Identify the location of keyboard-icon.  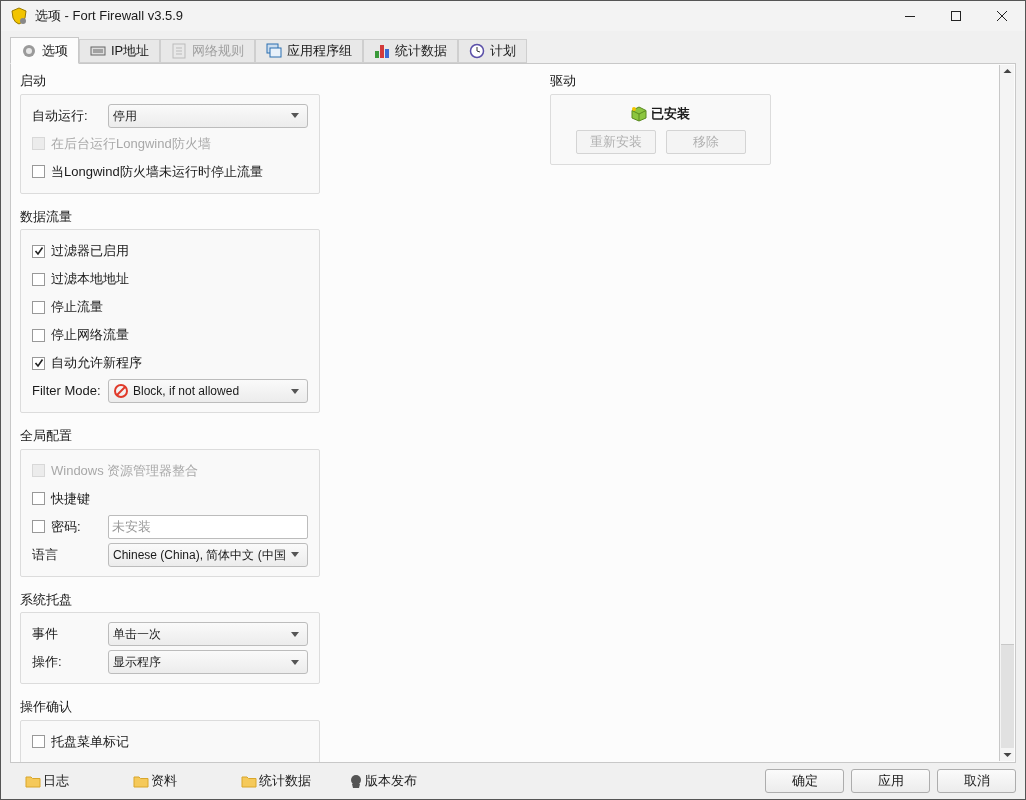
(98, 51).